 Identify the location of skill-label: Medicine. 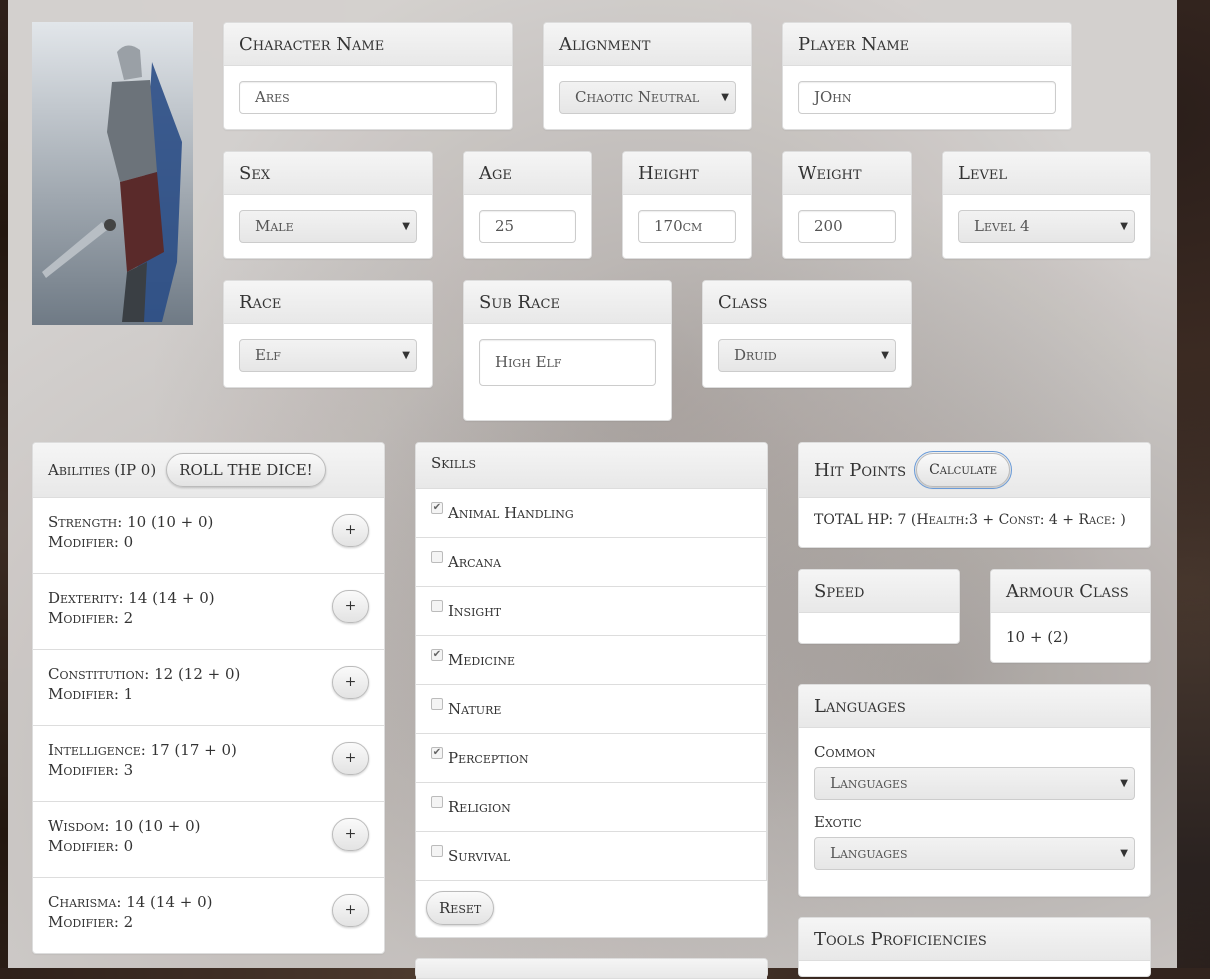
(481, 660).